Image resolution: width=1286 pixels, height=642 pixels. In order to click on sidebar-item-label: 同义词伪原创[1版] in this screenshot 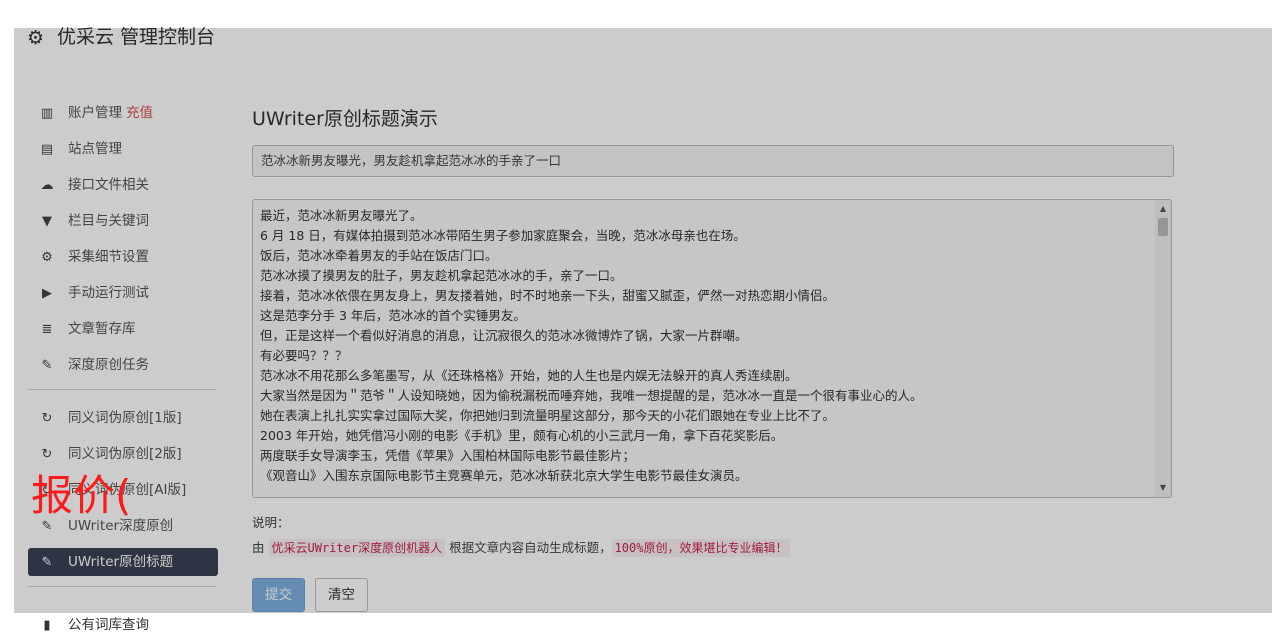, I will do `click(125, 418)`.